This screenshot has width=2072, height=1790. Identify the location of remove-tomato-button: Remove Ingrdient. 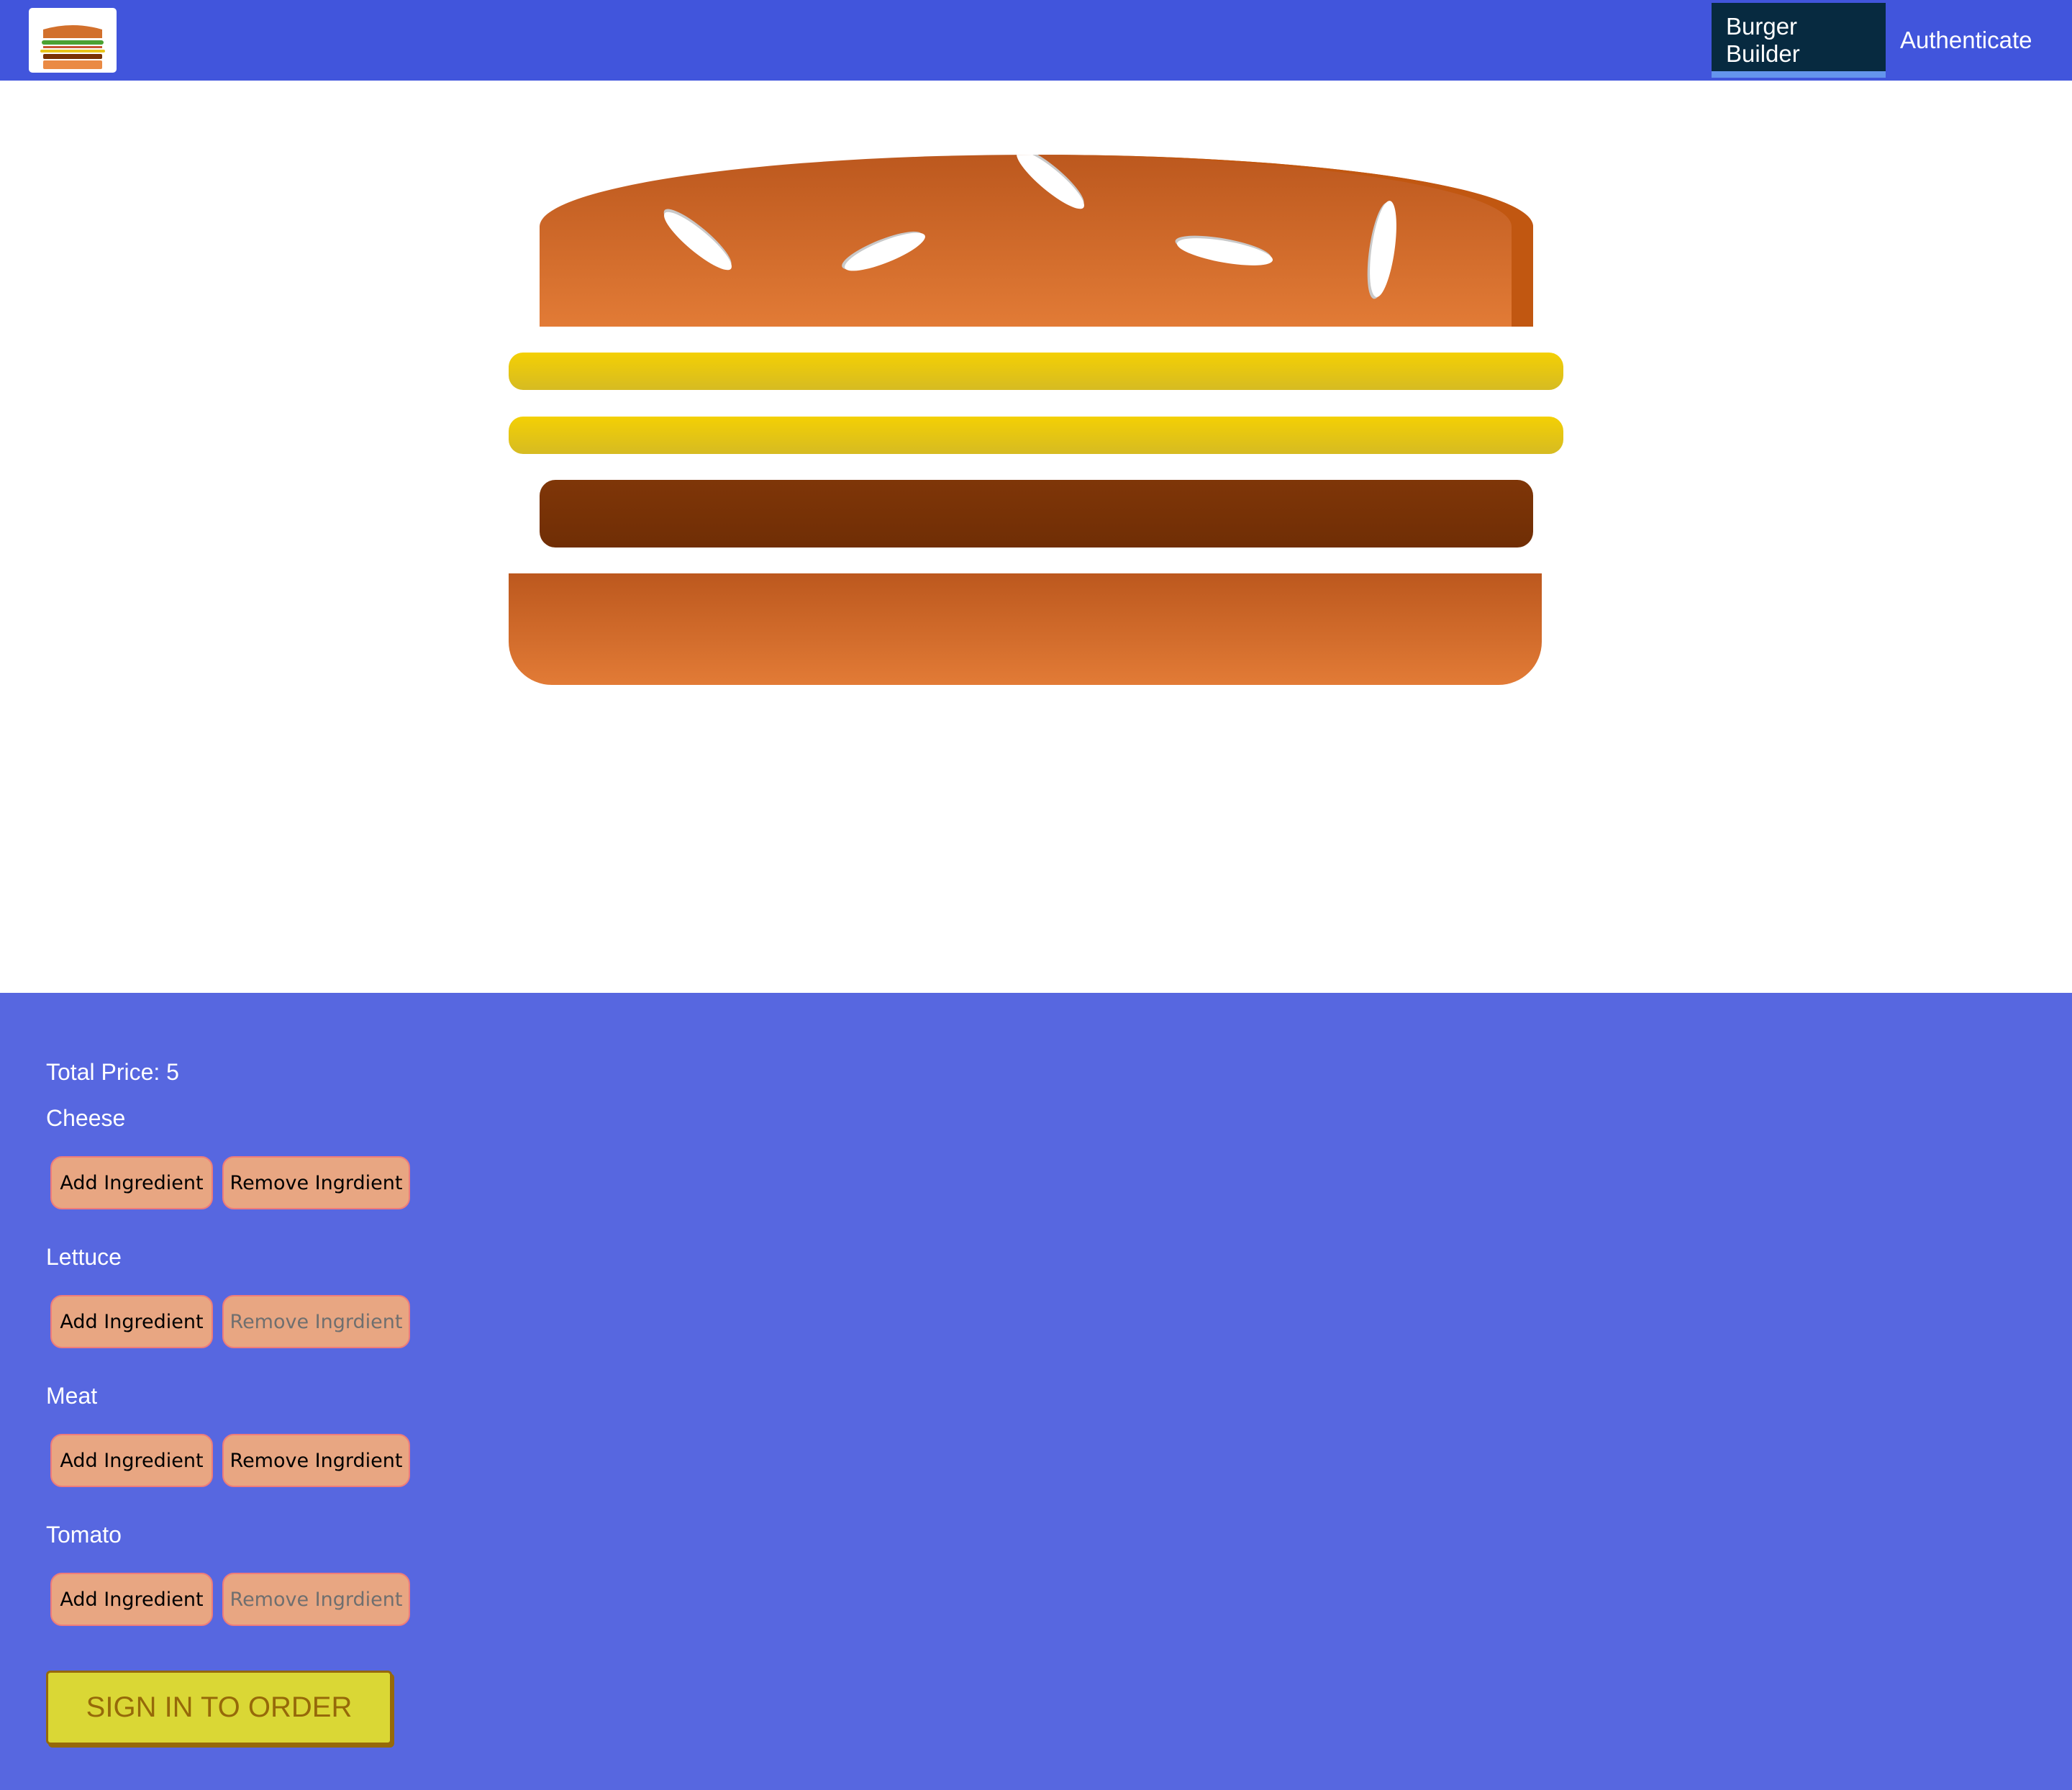
(316, 1599).